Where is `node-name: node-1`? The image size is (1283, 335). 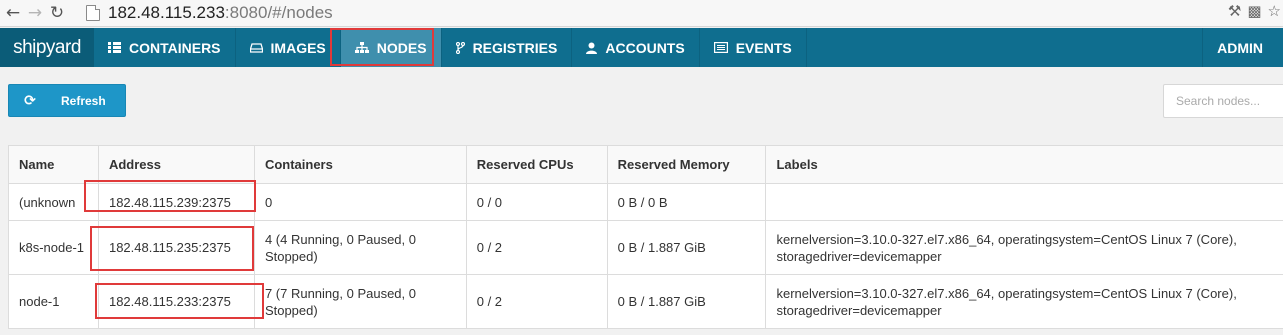 node-name: node-1 is located at coordinates (53, 301).